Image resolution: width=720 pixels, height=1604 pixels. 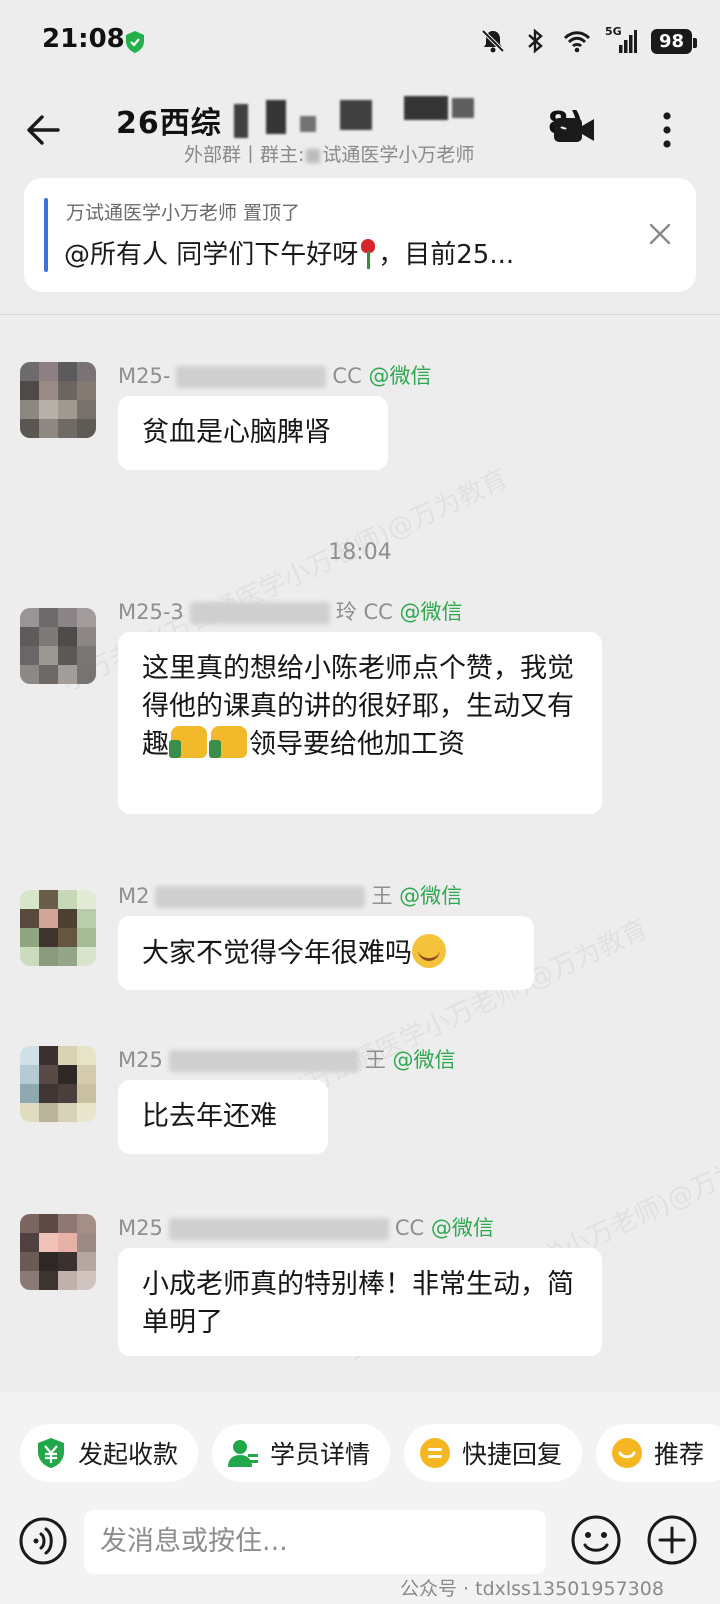 What do you see at coordinates (243, 1453) in the screenshot?
I see `student-icon` at bounding box center [243, 1453].